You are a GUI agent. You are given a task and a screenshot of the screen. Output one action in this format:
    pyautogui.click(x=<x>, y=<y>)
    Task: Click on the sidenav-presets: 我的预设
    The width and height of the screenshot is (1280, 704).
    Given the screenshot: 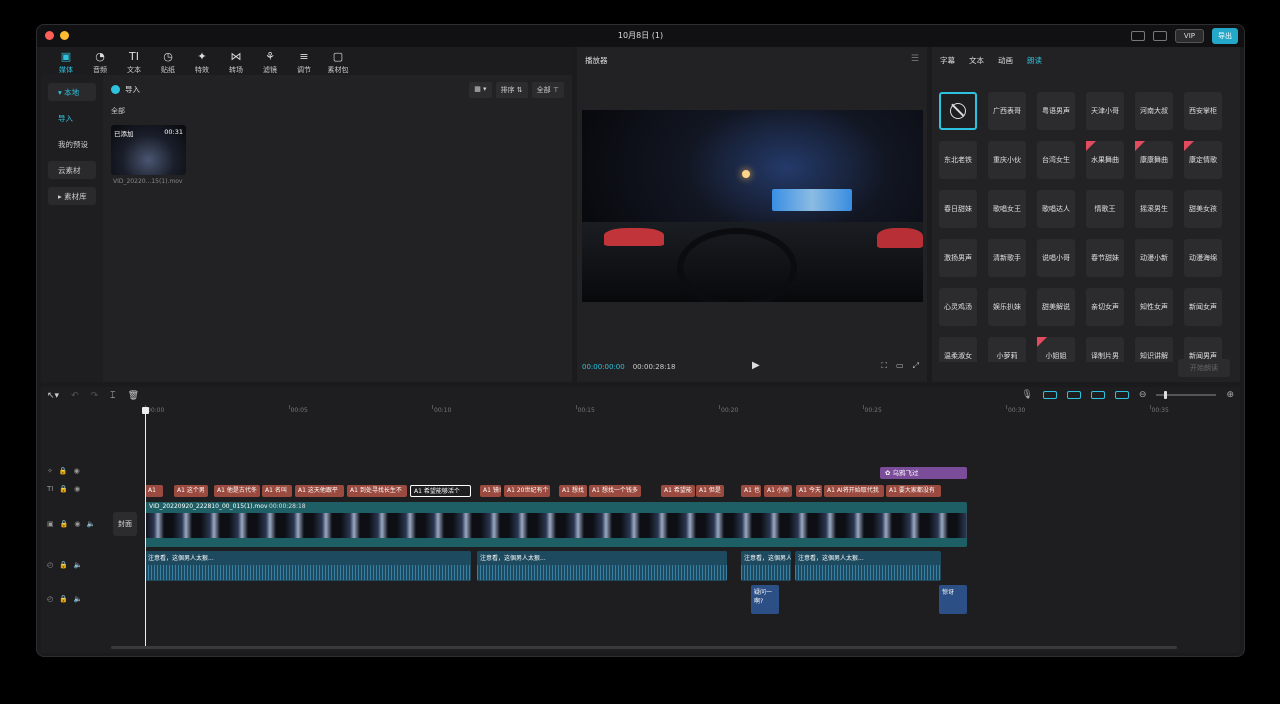 What is the action you would take?
    pyautogui.click(x=72, y=144)
    